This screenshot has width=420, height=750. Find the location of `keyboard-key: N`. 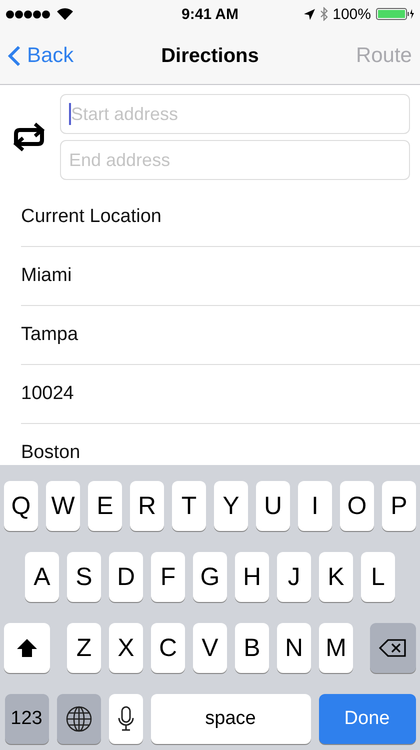

keyboard-key: N is located at coordinates (294, 648).